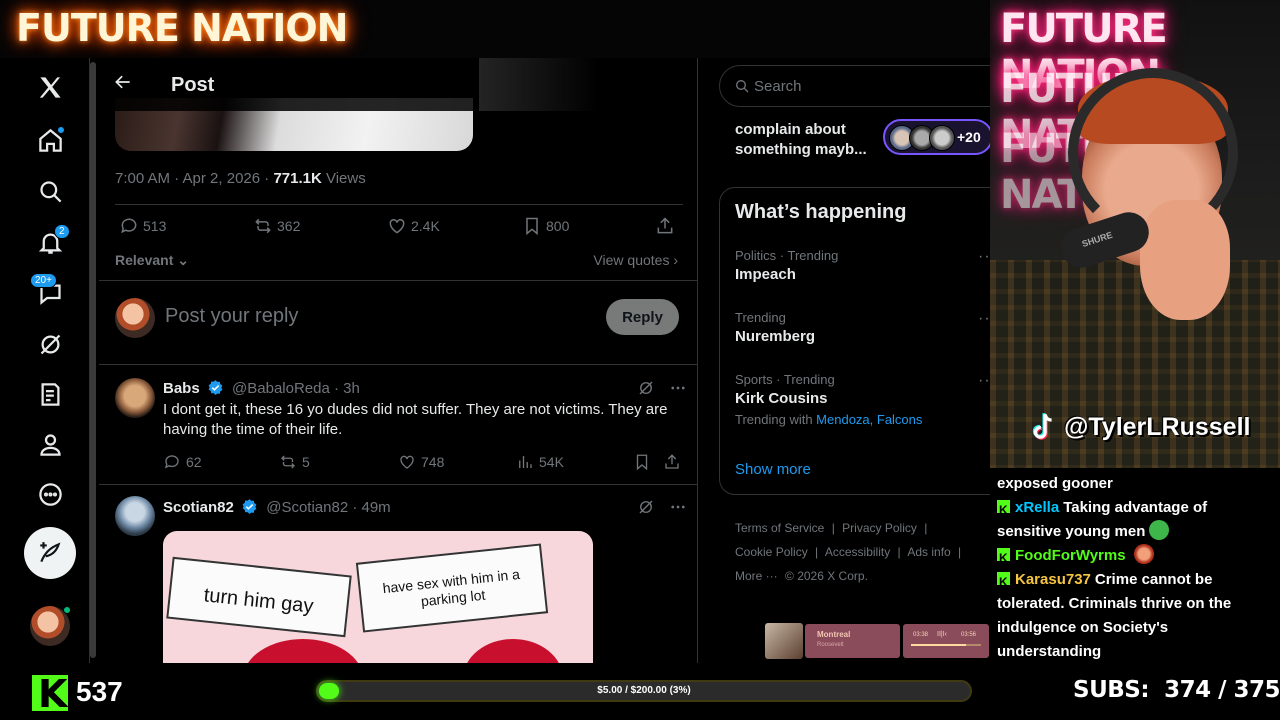 The height and width of the screenshot is (720, 1280). I want to click on trend-related: Trending with Mendoza, Falcons, so click(862, 419).